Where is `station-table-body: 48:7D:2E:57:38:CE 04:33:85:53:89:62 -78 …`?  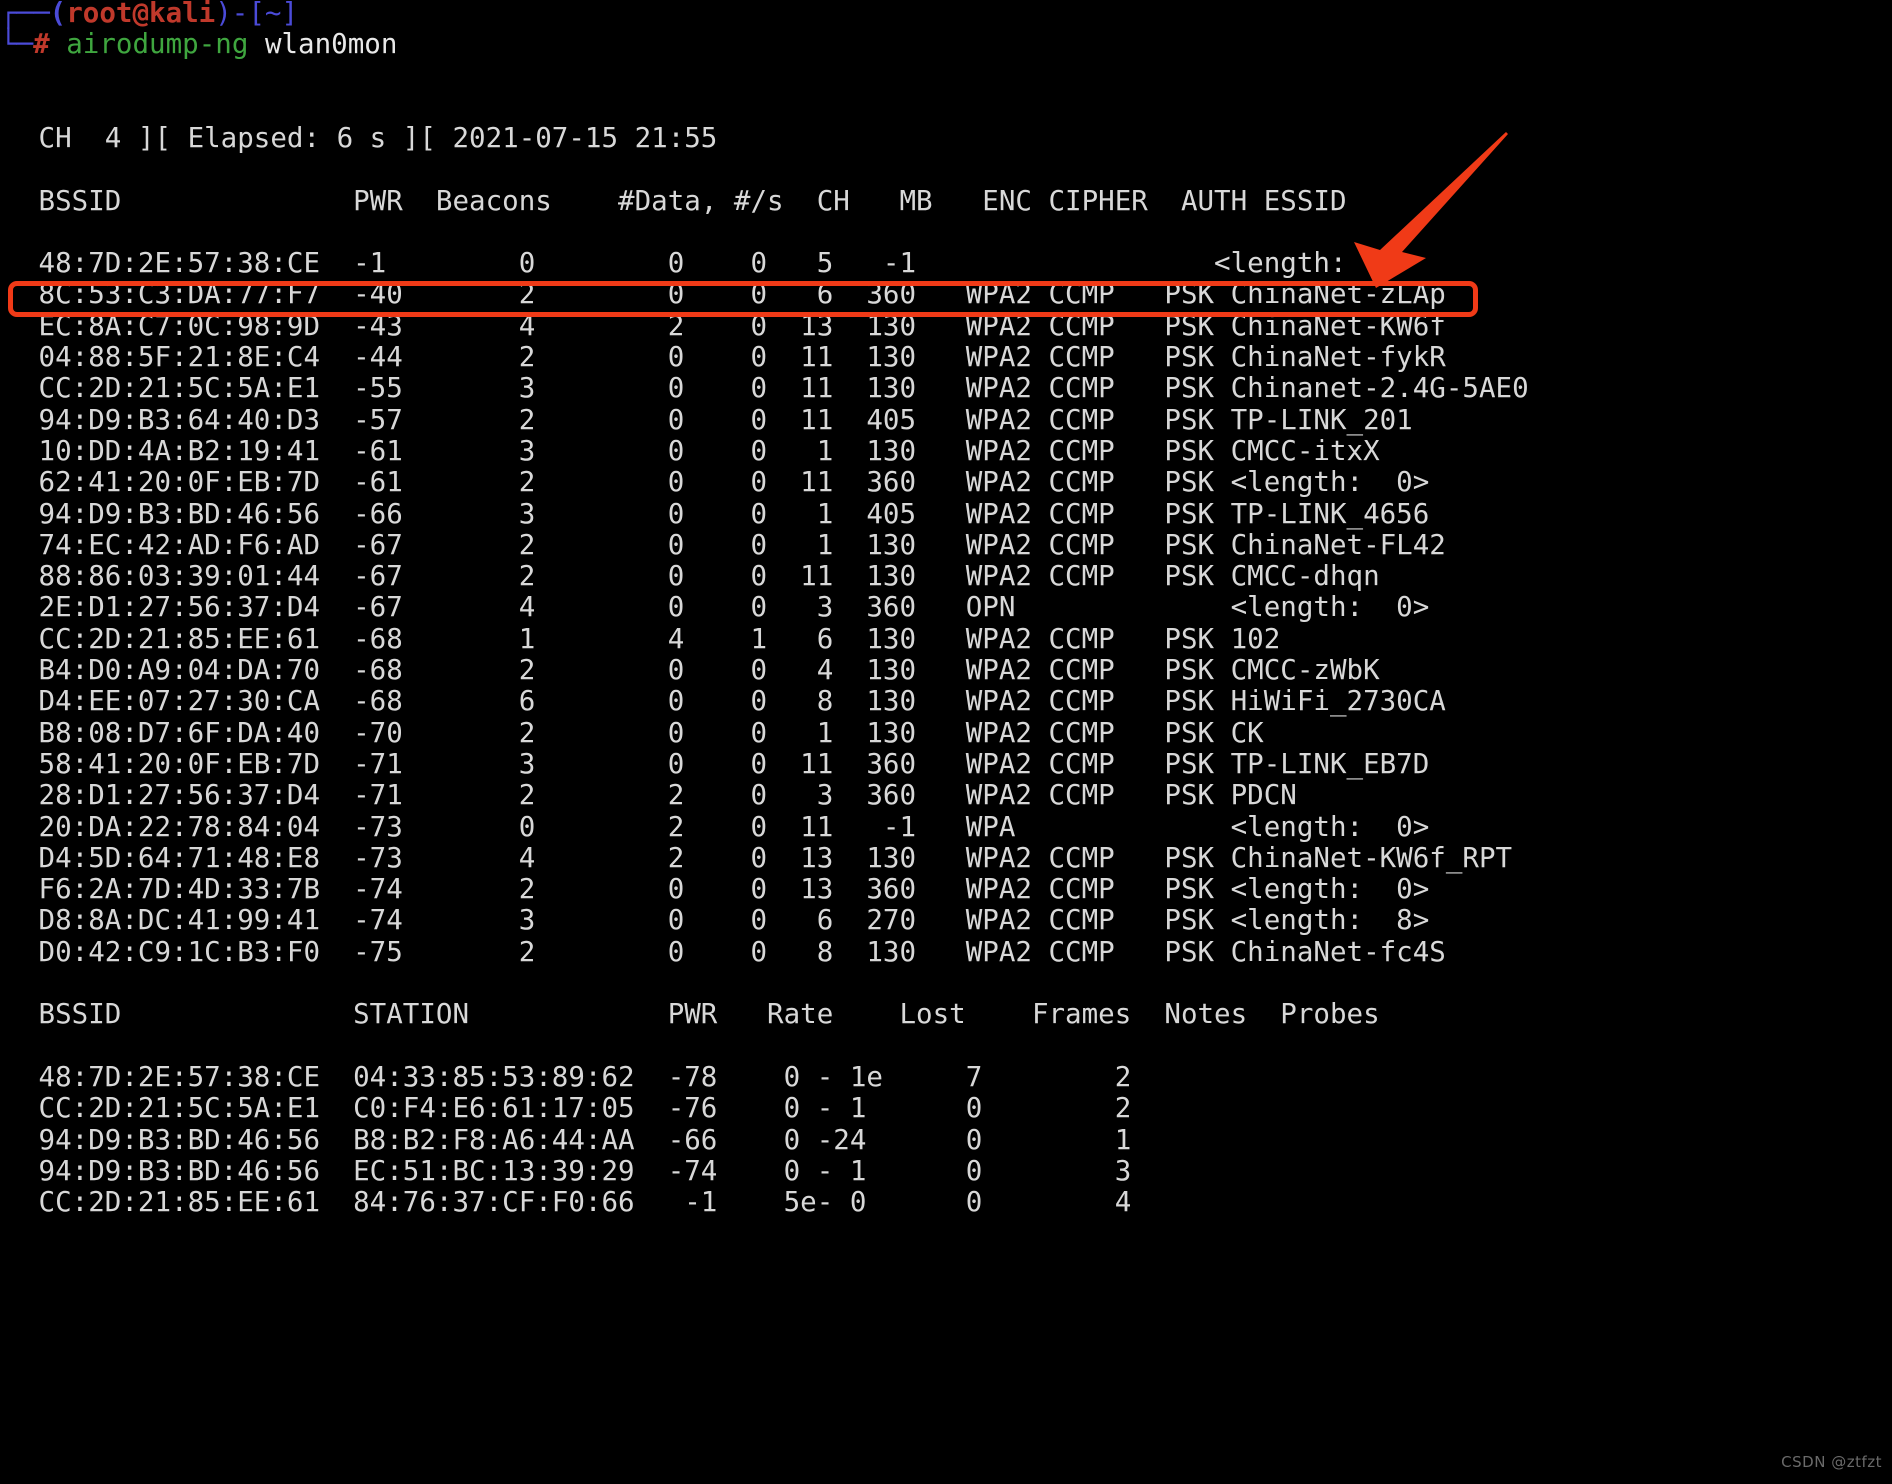
station-table-body: 48:7D:2E:57:38:CE 04:33:85:53:89:62 -78 … is located at coordinates (775, 1139).